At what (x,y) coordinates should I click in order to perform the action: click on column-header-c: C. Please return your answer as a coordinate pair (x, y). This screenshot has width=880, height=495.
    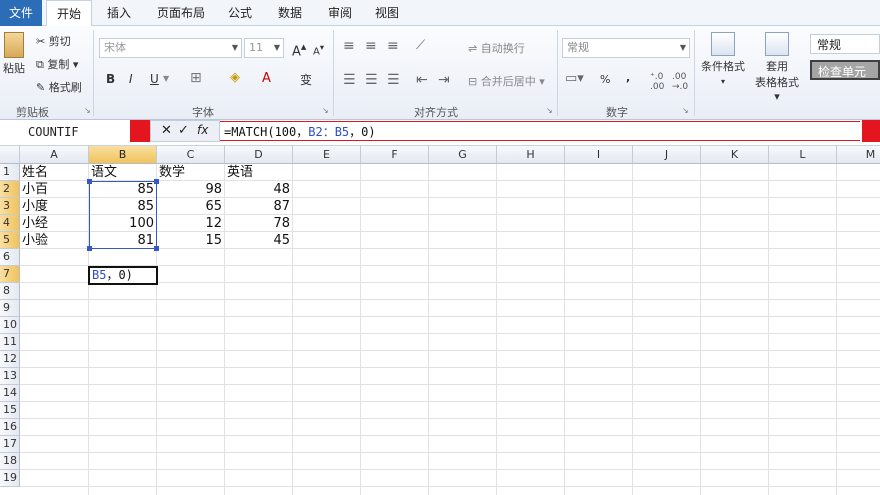
    Looking at the image, I should click on (191, 155).